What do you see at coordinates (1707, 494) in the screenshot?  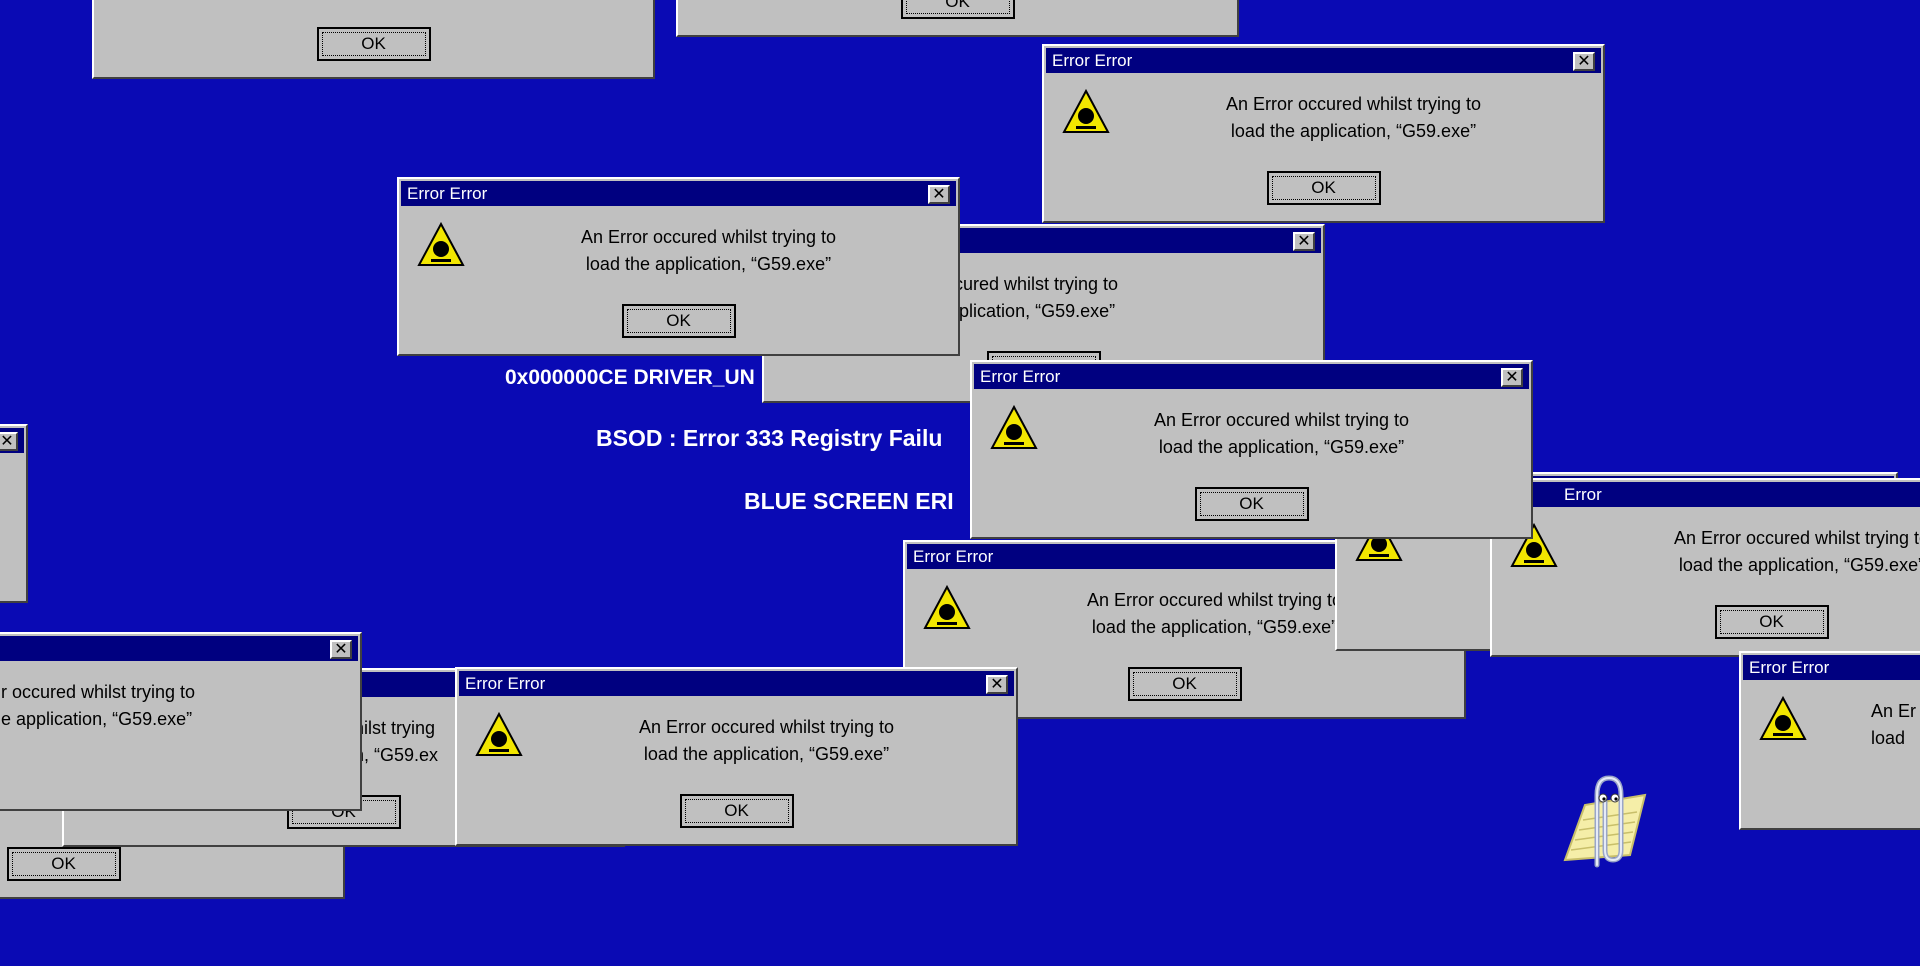 I see `dialog-title-bar: Error✕` at bounding box center [1707, 494].